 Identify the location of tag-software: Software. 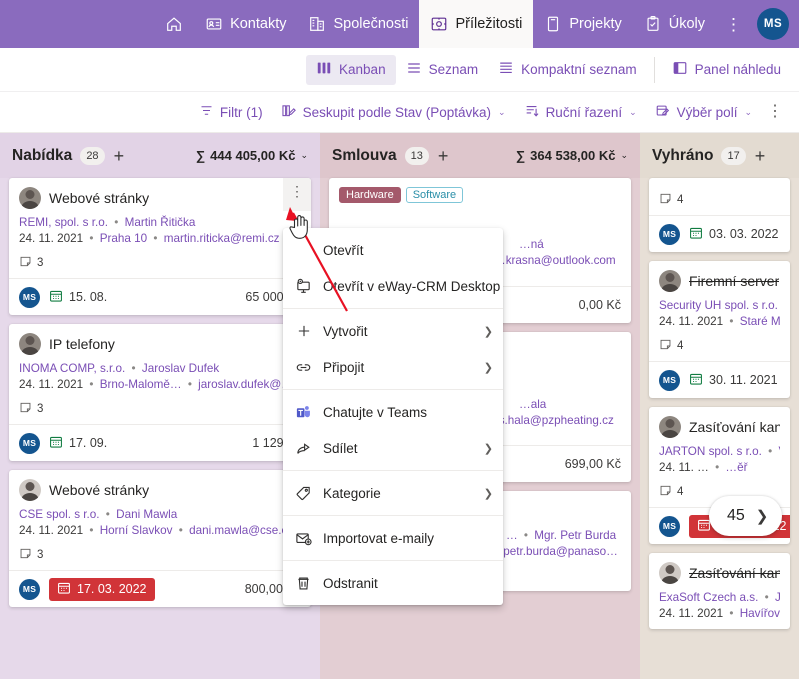
(434, 195).